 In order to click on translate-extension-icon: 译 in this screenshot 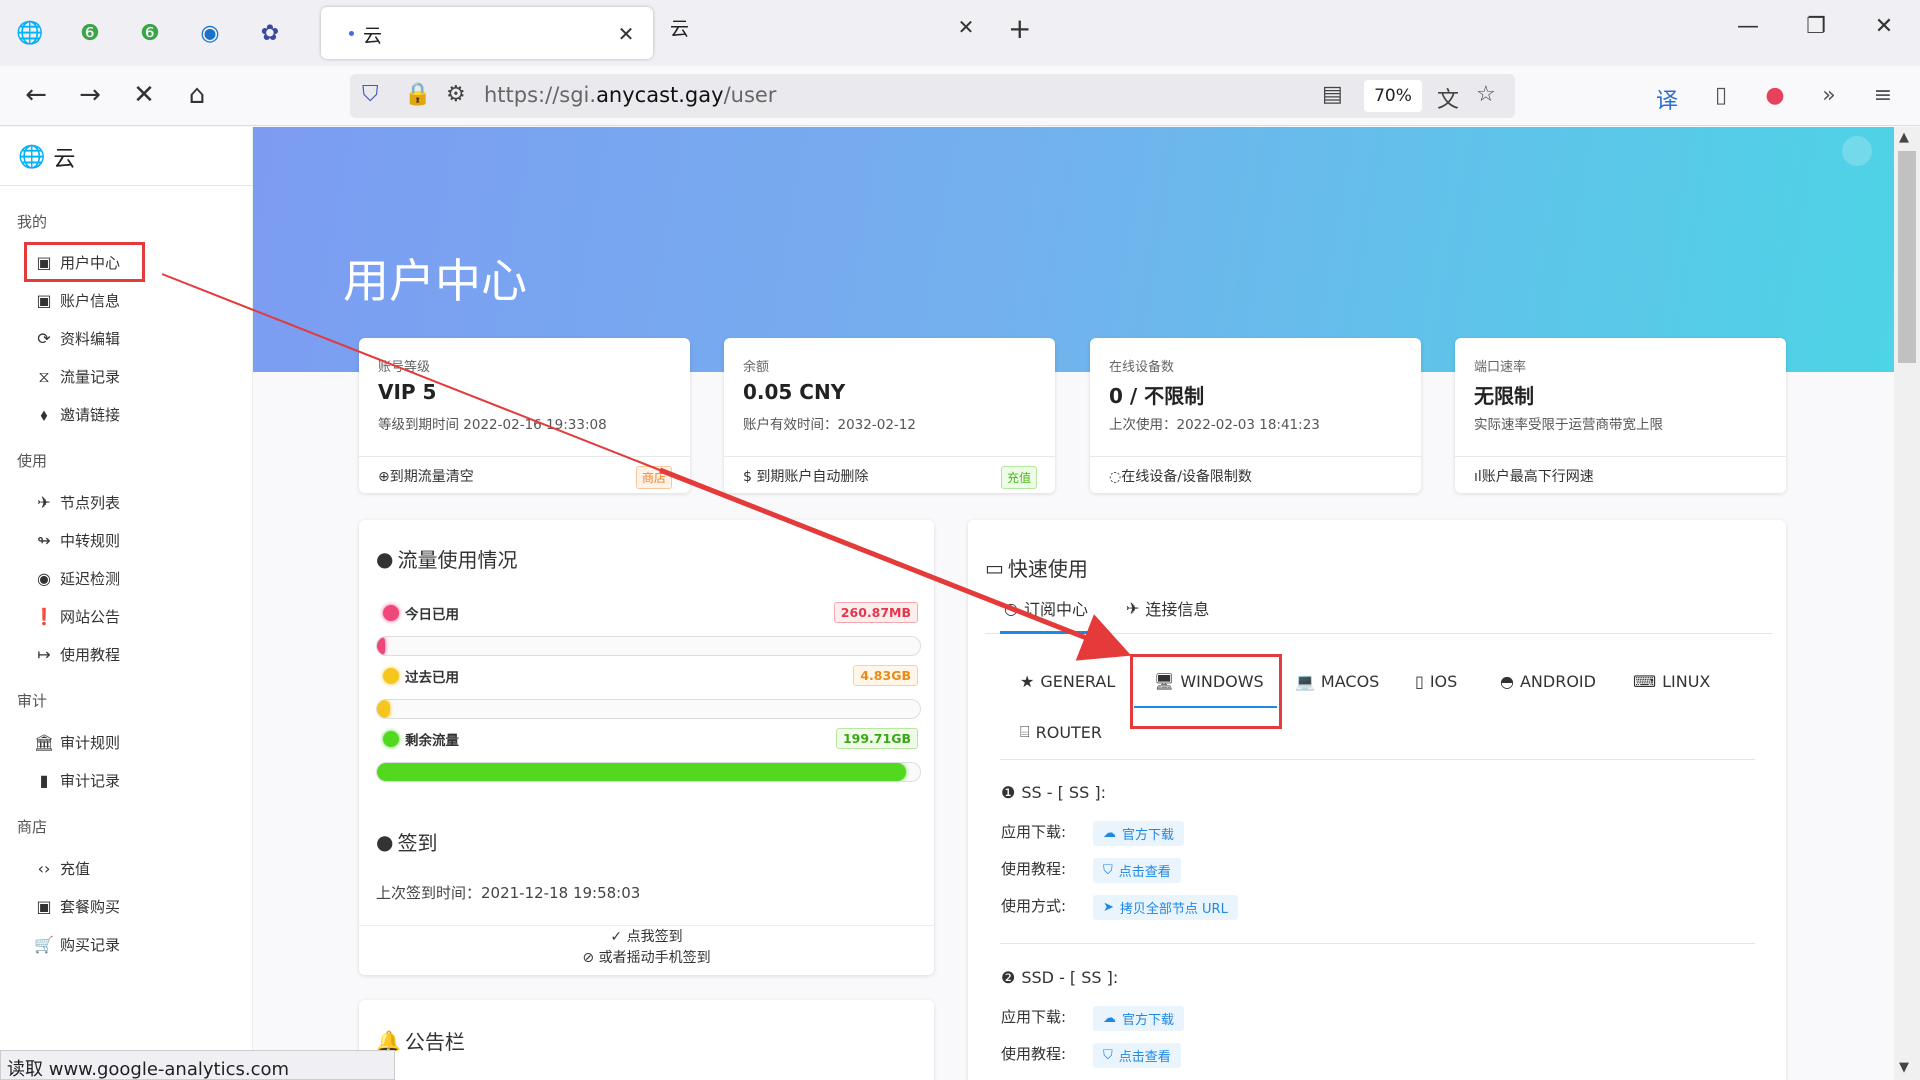, I will do `click(1667, 99)`.